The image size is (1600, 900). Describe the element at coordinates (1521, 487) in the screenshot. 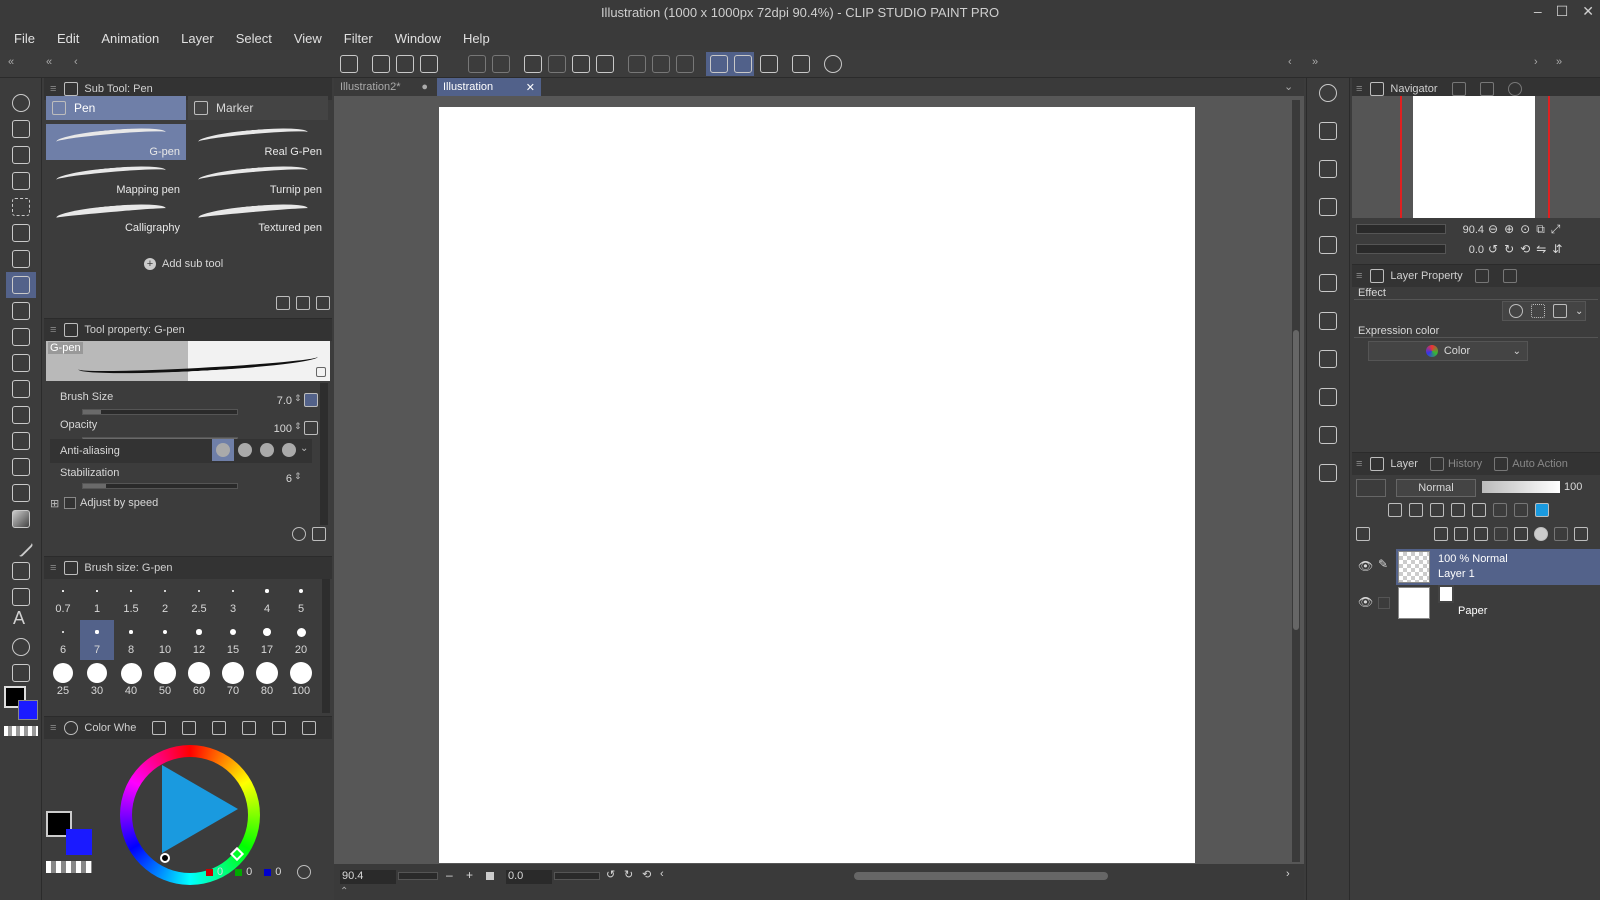

I see `layer-opacity-slider` at that location.